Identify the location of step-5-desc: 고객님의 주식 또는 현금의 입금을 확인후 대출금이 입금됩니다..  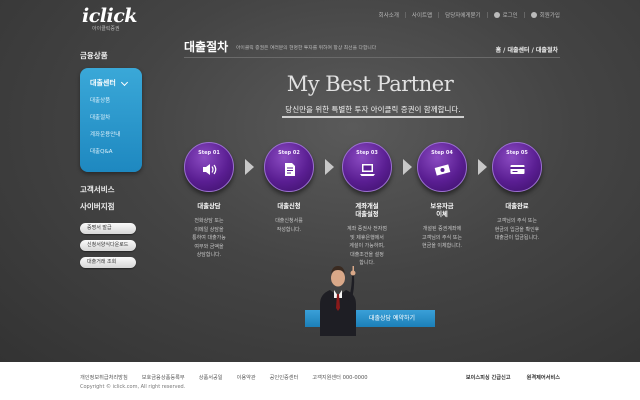
(517, 229).